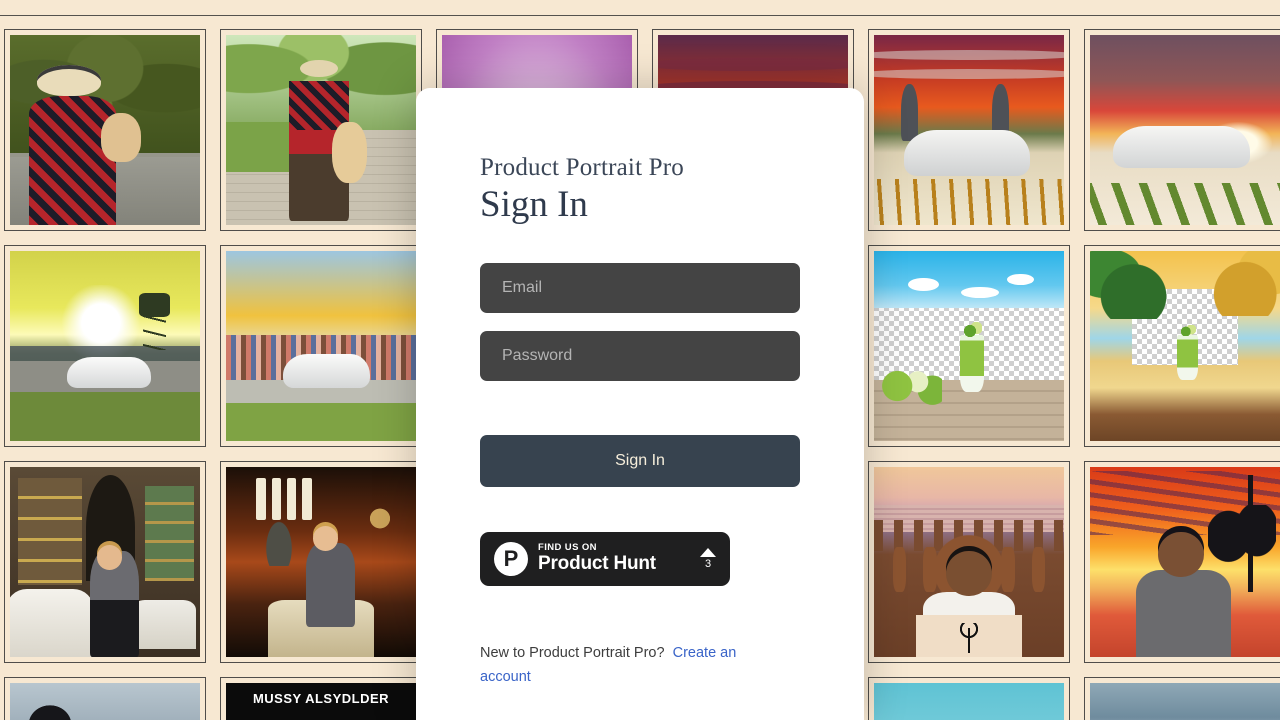  What do you see at coordinates (640, 461) in the screenshot?
I see `signin-button: Sign In` at bounding box center [640, 461].